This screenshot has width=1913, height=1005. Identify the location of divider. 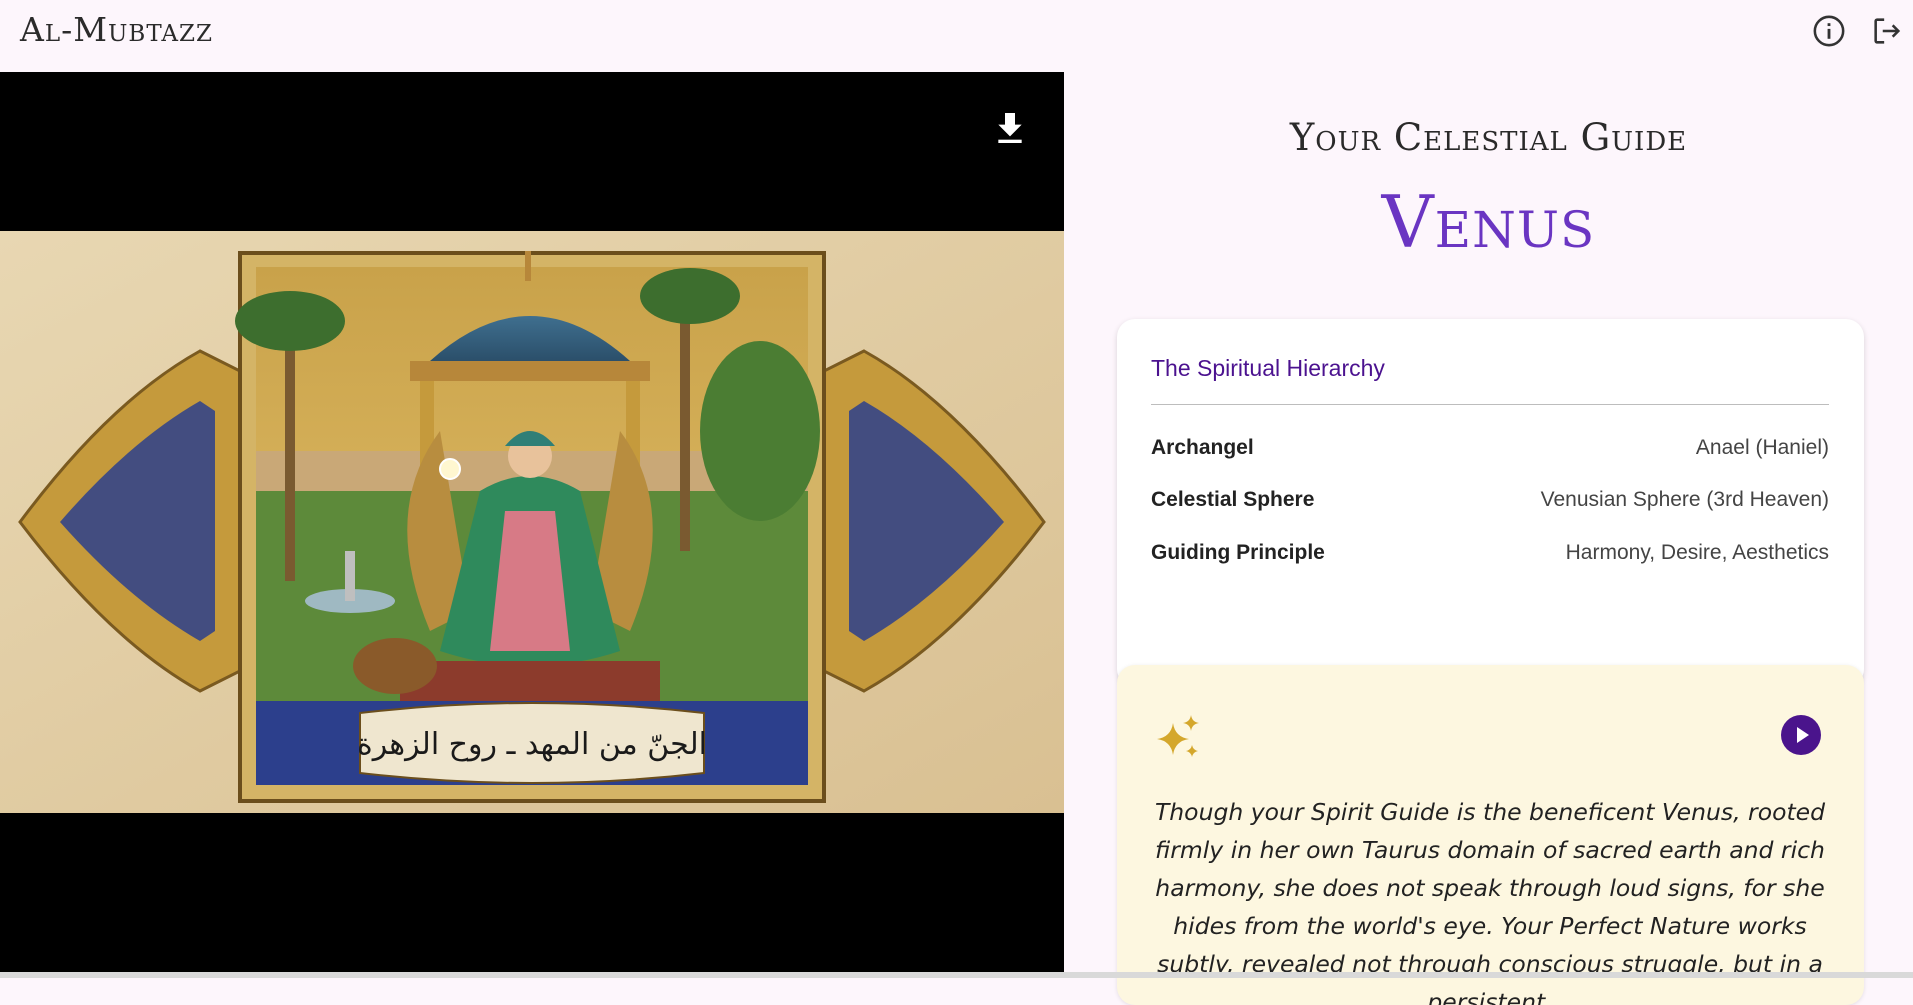
(1490, 404).